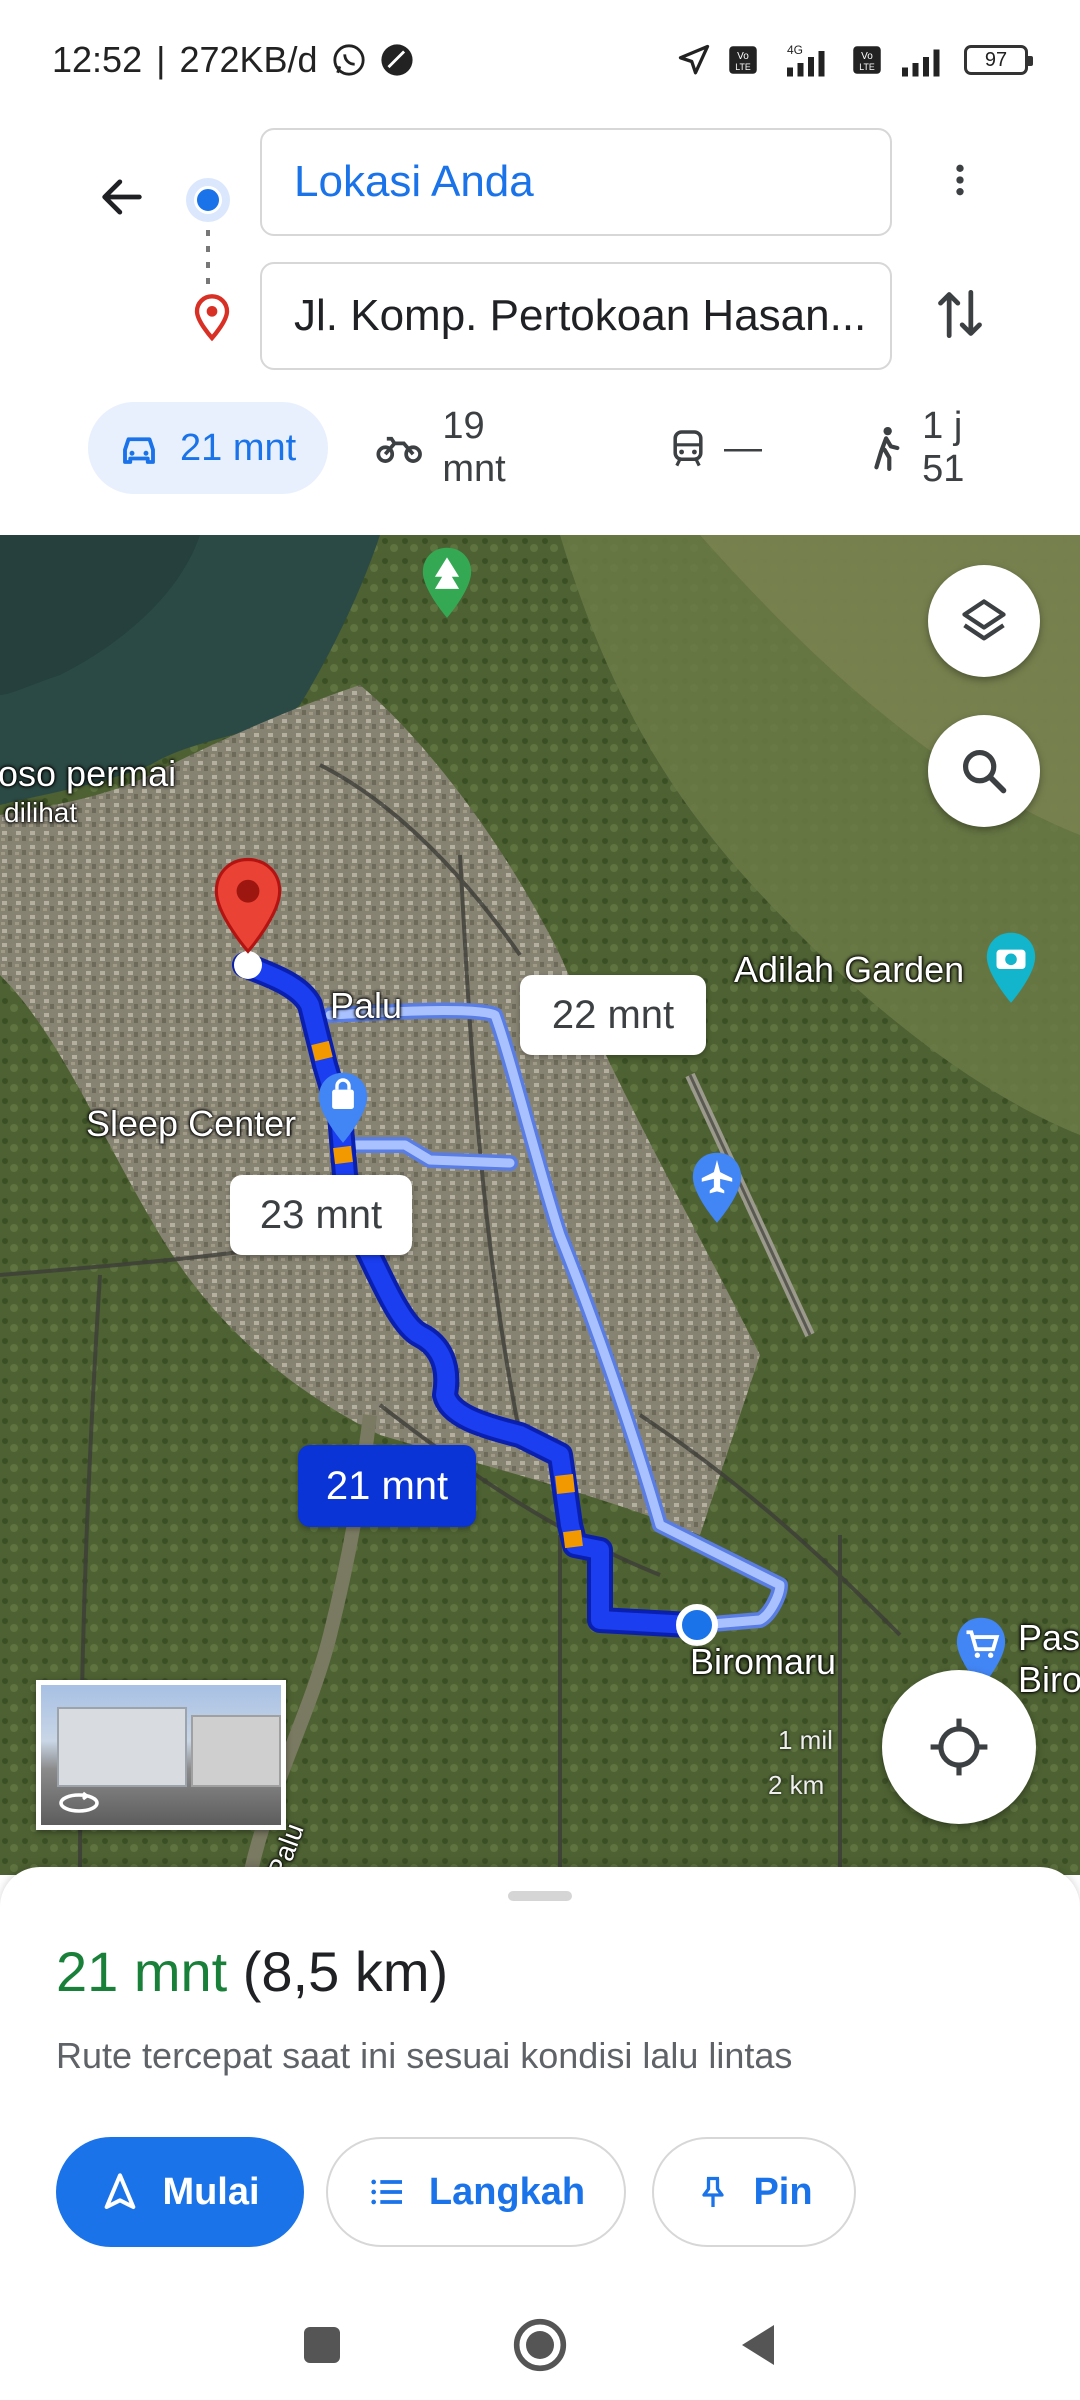 Image resolution: width=1080 pixels, height=2400 pixels. I want to click on route-connector, so click(208, 260).